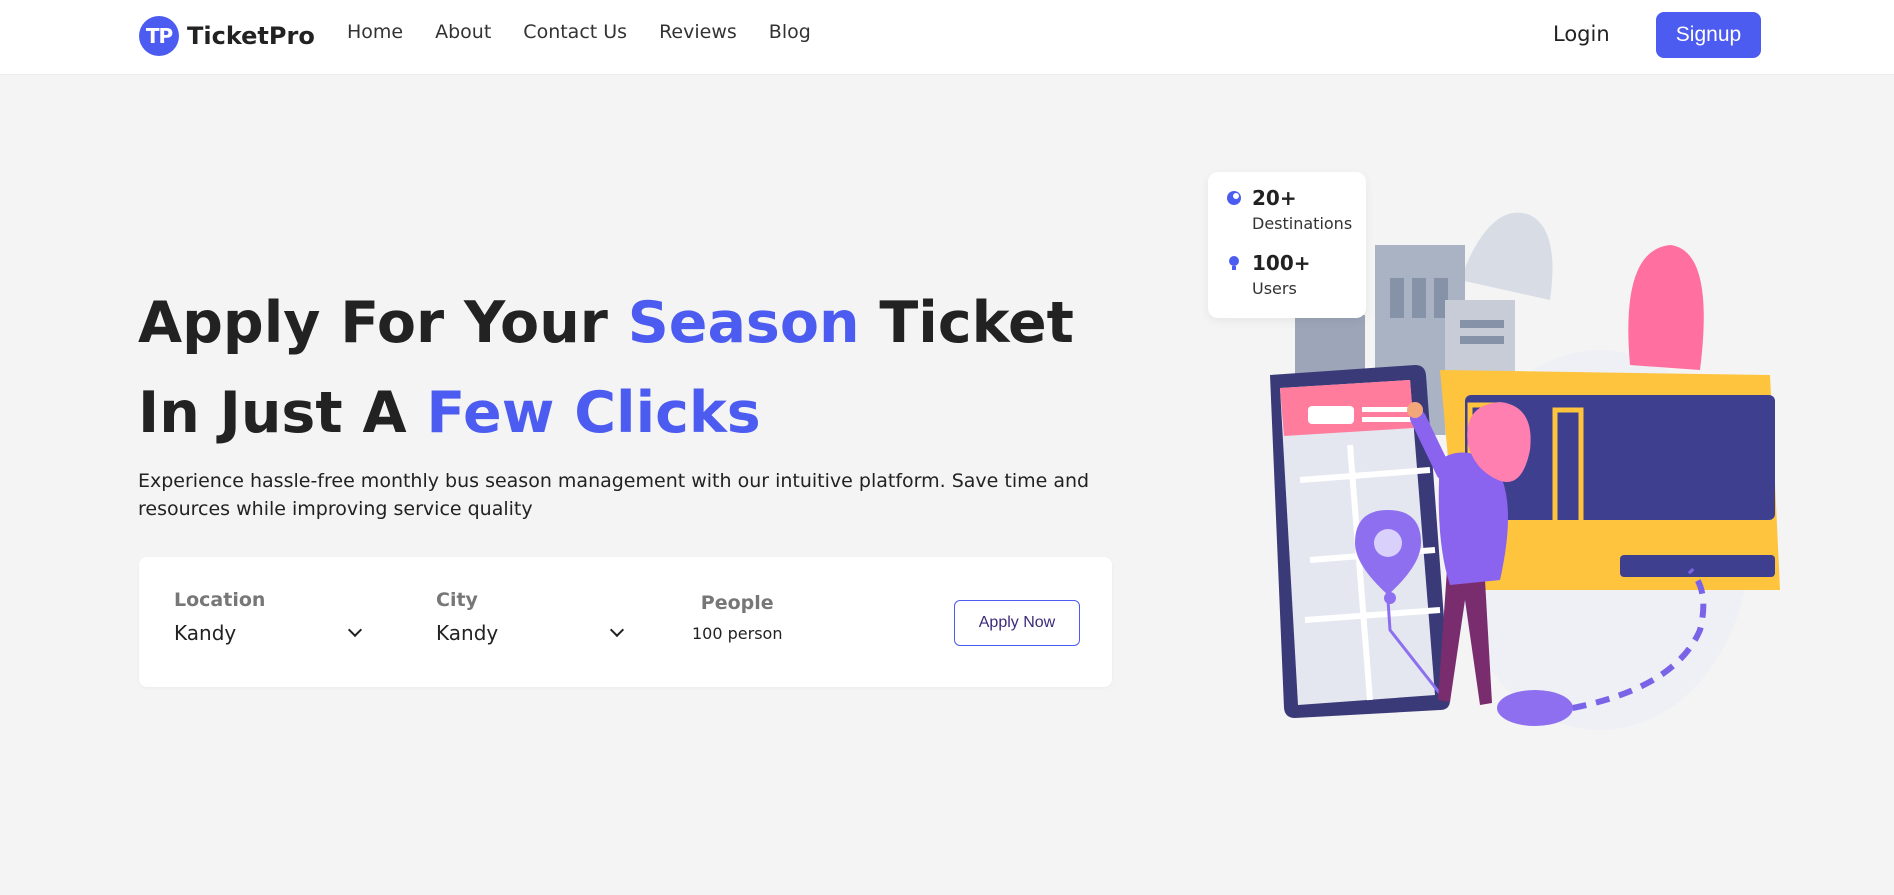 This screenshot has width=1894, height=895. I want to click on location-field: Location Kandy, so click(269, 617).